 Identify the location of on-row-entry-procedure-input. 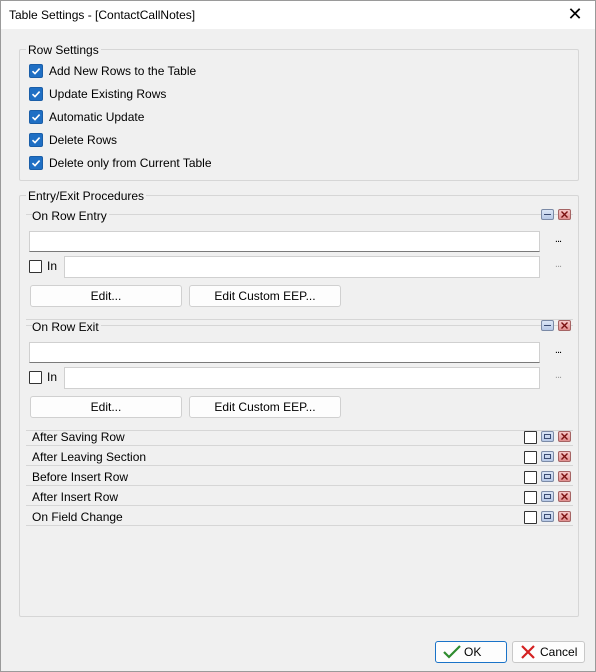
(284, 241).